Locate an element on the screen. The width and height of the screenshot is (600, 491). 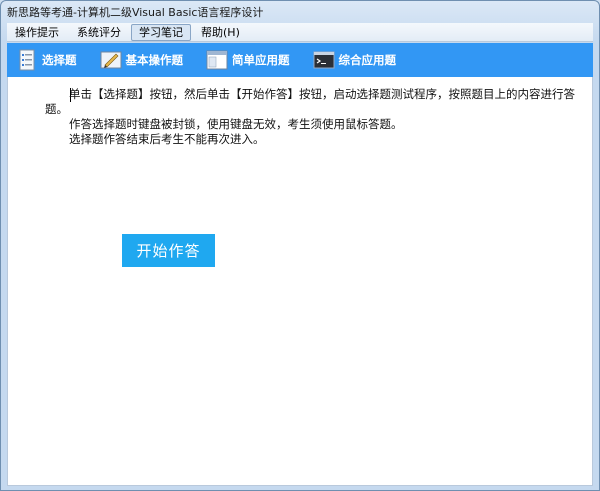
pen-edit-icon is located at coordinates (110, 60).